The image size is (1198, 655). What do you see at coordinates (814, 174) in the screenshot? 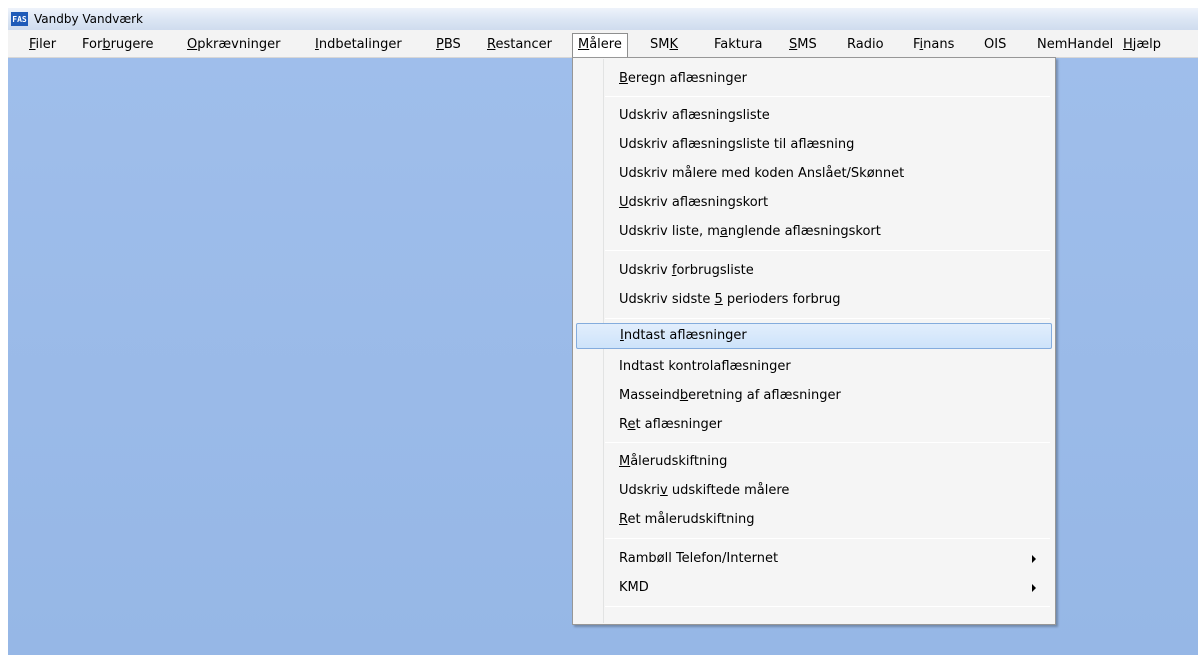
I see `menu-item-udskriv-maalere-anslaaet: Udskriv målere med koden Anslået/Skønnet` at bounding box center [814, 174].